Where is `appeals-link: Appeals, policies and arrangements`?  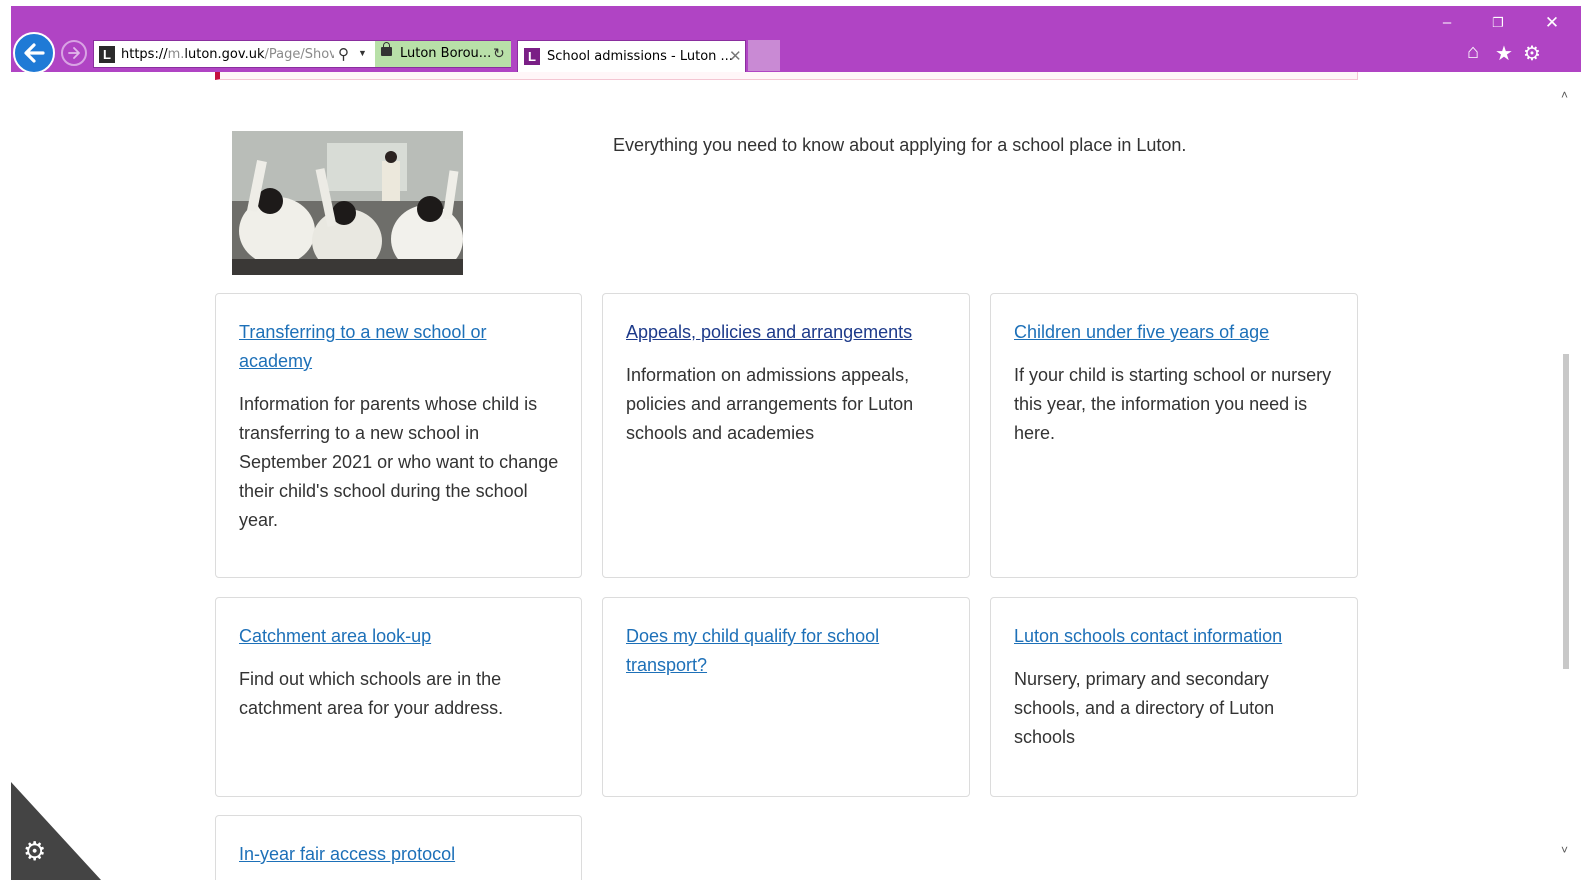 appeals-link: Appeals, policies and arrangements is located at coordinates (786, 332).